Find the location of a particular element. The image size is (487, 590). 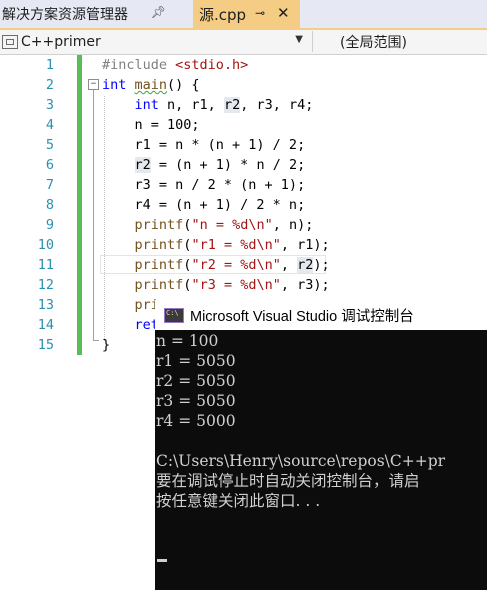

text-cursor is located at coordinates (162, 560).